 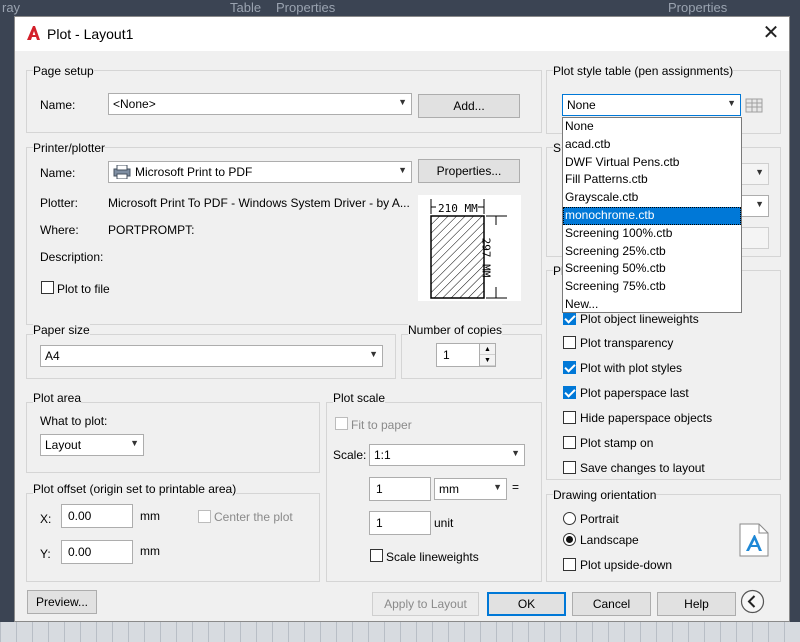 What do you see at coordinates (59, 230) in the screenshot?
I see `where-label: Where:` at bounding box center [59, 230].